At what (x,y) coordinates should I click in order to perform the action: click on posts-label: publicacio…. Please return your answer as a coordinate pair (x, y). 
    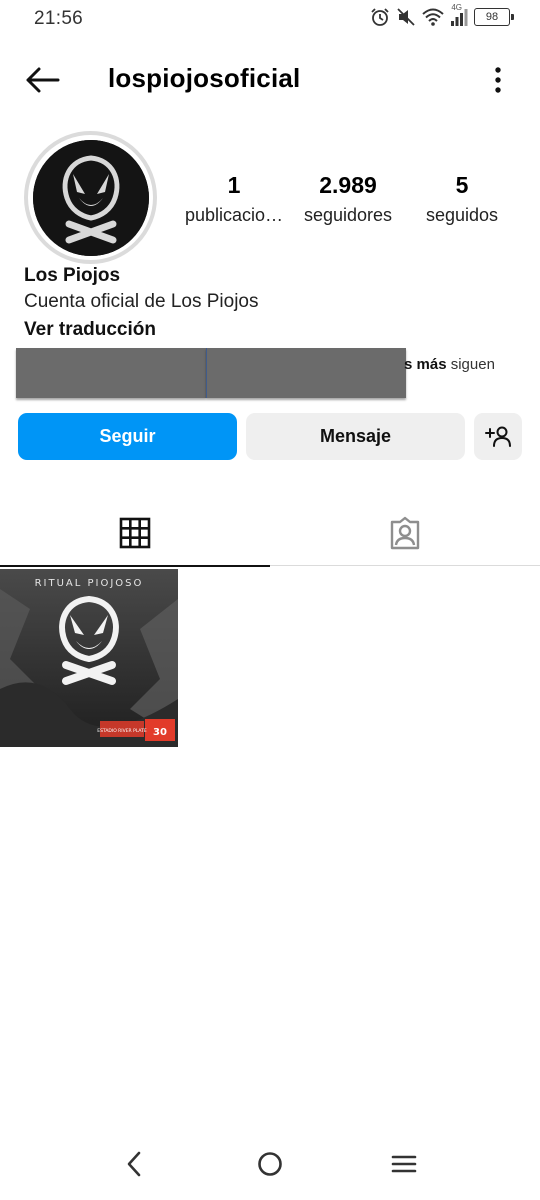
    Looking at the image, I should click on (234, 215).